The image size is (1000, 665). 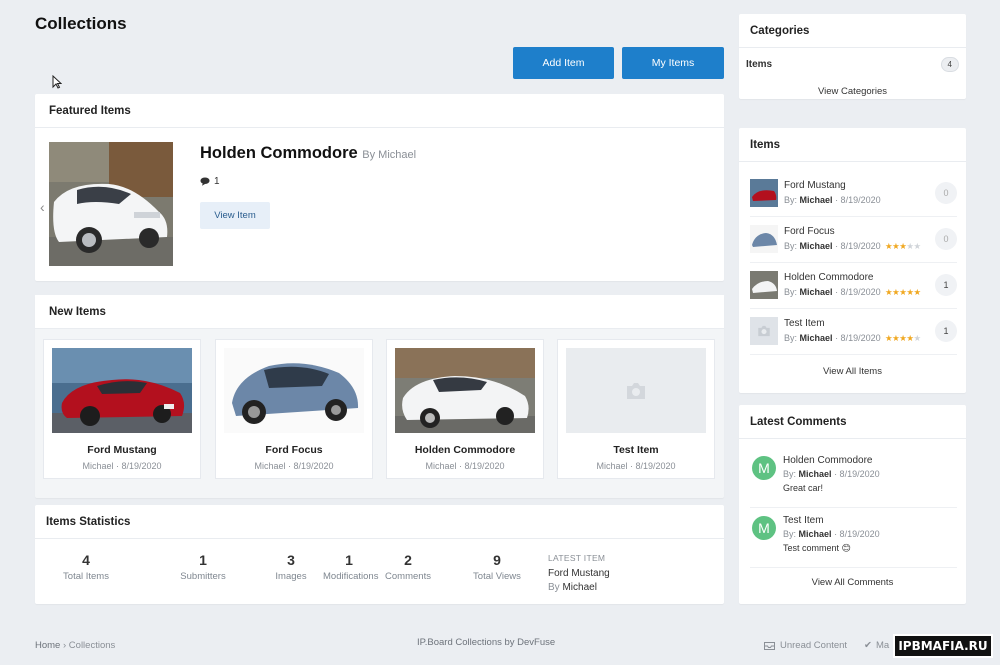 I want to click on mark-read-link: ✔ Ma, so click(x=876, y=645).